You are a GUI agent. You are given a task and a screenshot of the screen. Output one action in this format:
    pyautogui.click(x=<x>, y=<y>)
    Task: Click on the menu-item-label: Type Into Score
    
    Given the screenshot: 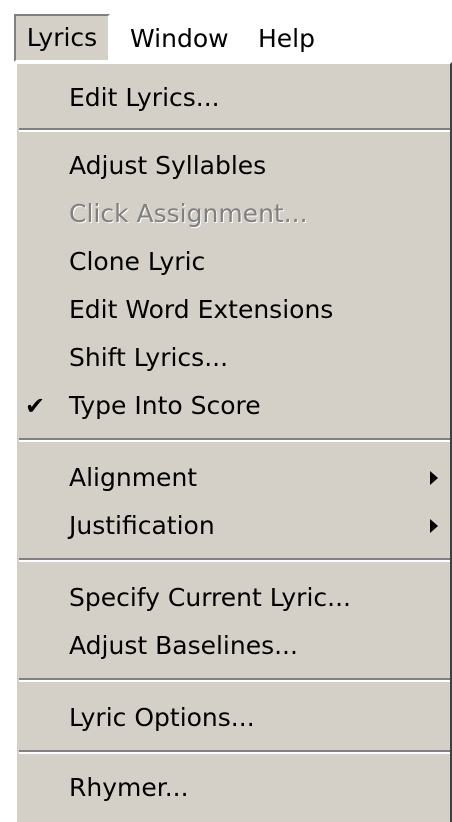 What is the action you would take?
    pyautogui.click(x=165, y=405)
    